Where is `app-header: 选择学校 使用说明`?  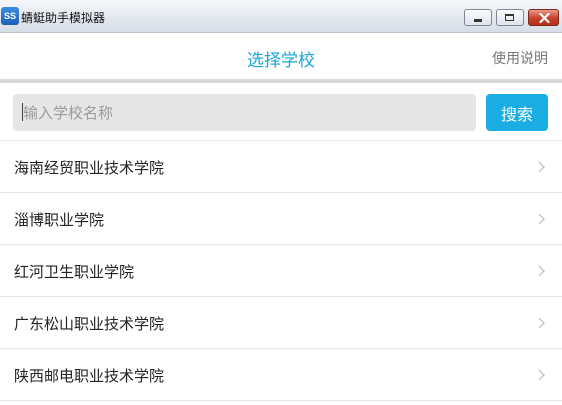
app-header: 选择学校 使用说明 is located at coordinates (281, 57).